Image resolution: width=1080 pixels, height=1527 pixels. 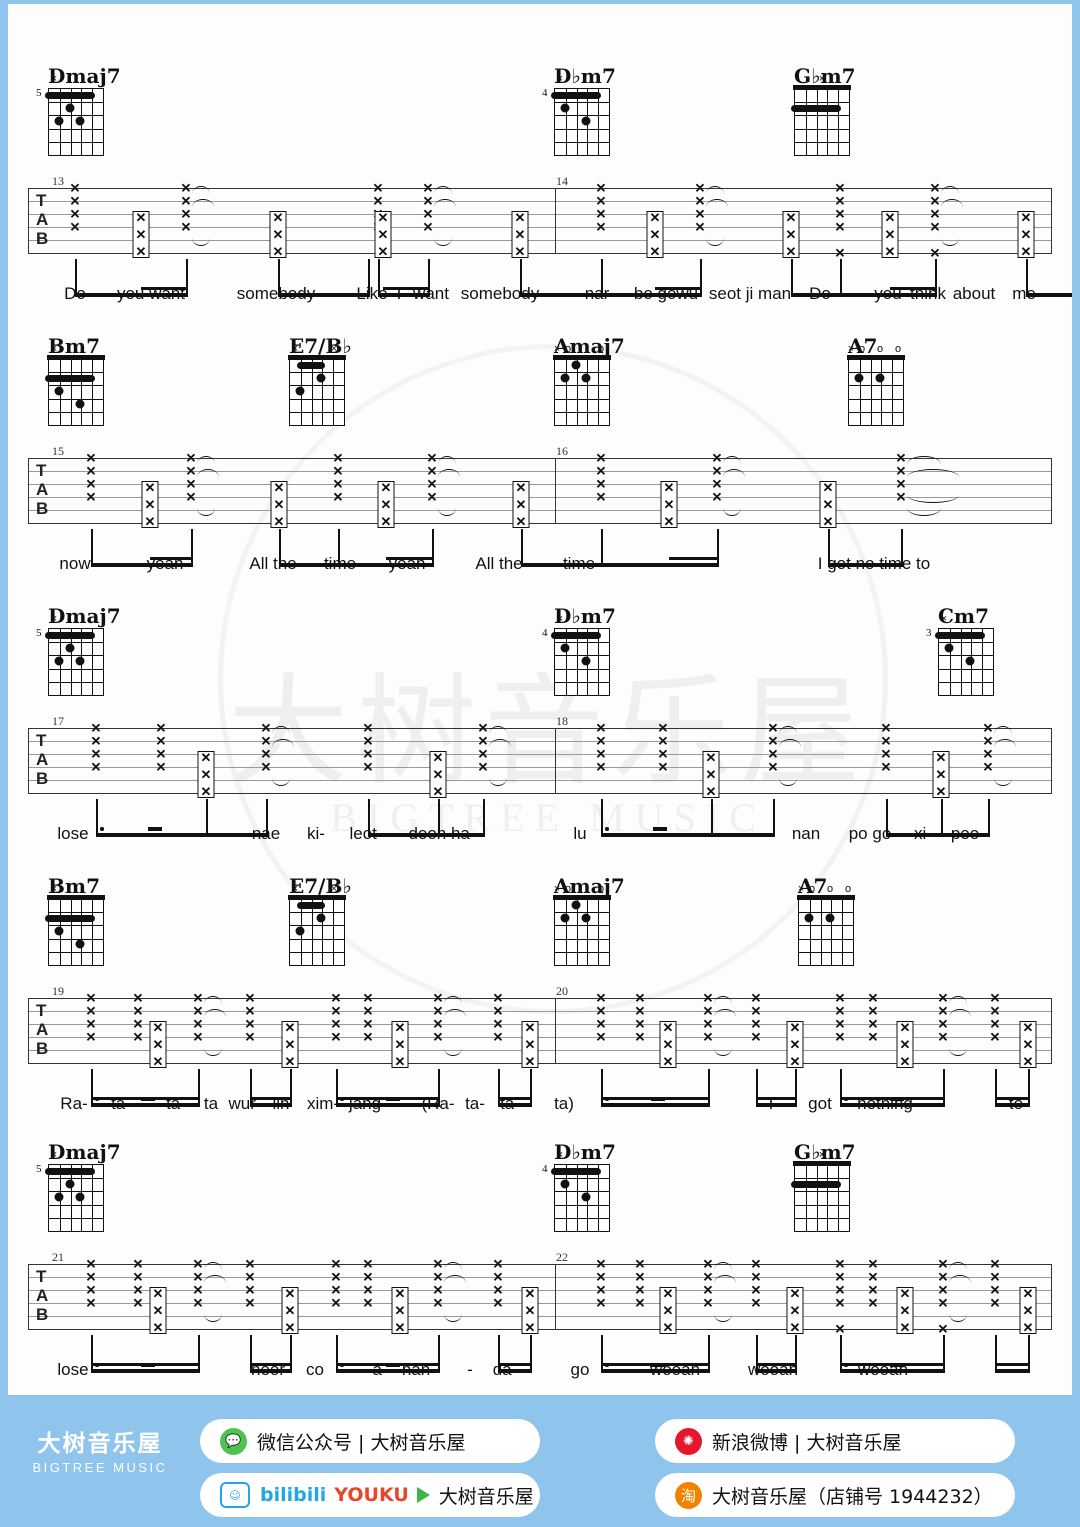 I want to click on measure-number: 15, so click(x=58, y=451).